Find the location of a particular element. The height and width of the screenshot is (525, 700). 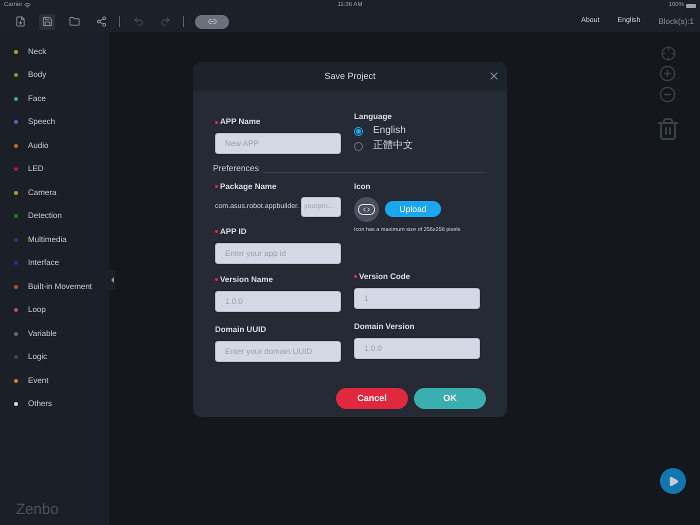

link-icon is located at coordinates (212, 21).